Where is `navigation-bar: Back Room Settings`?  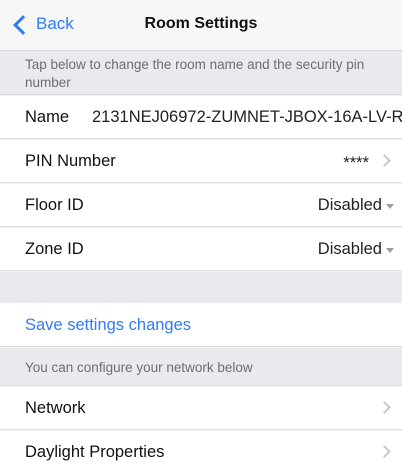 navigation-bar: Back Room Settings is located at coordinates (201, 25).